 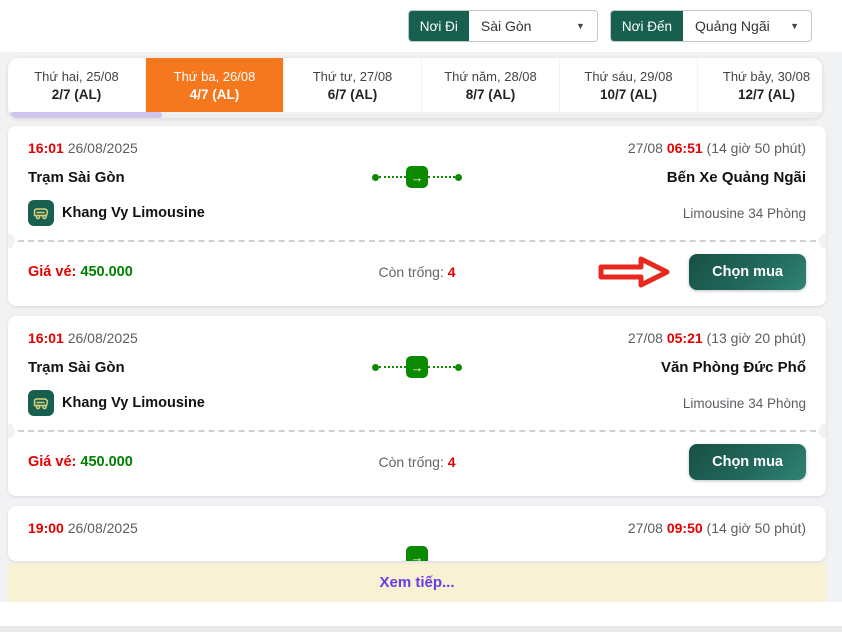 I want to click on destination-label: Nơi Đến, so click(x=646, y=26).